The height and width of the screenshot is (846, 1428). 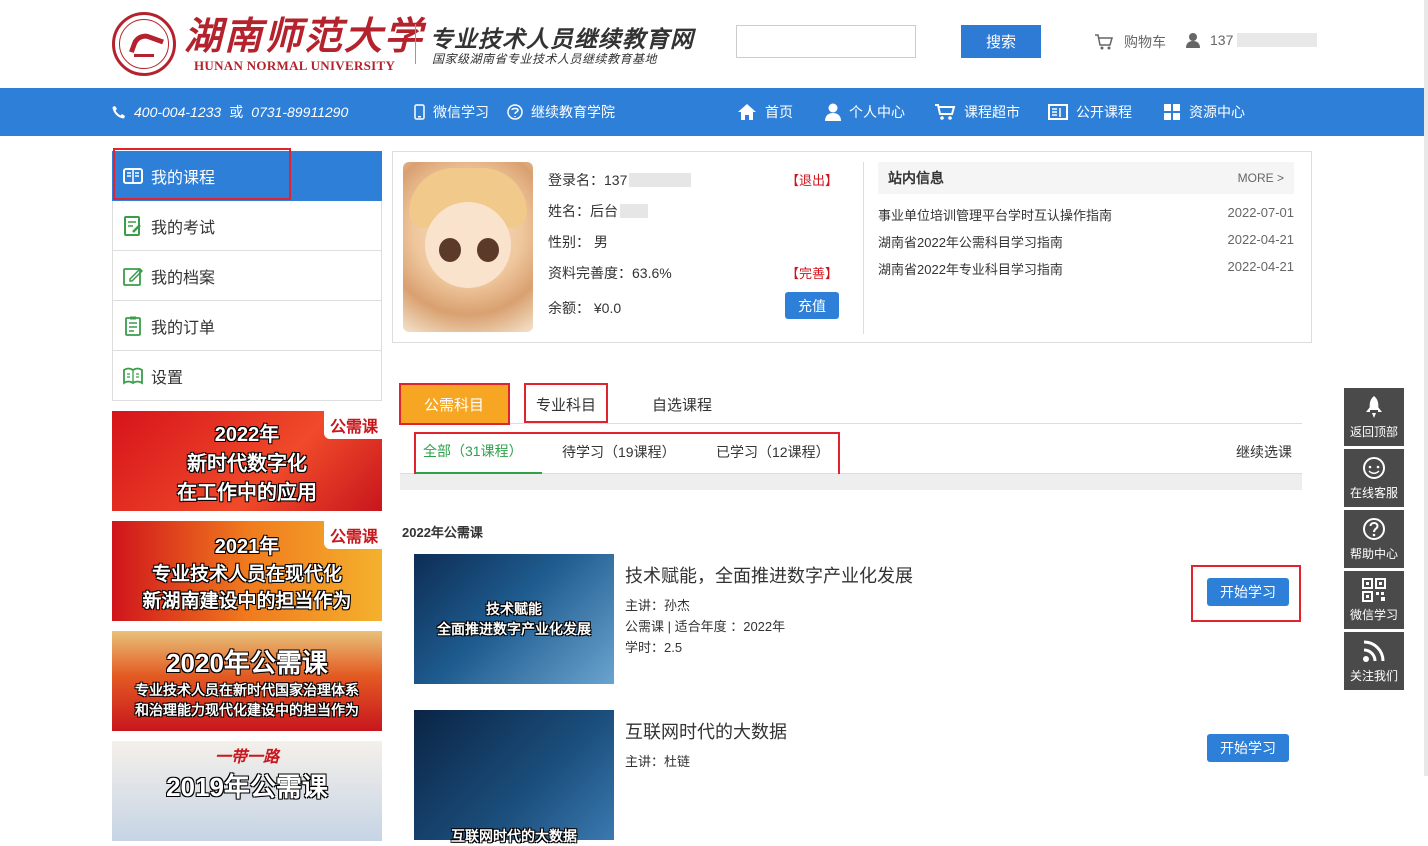 I want to click on complete-profile-link: 【完善】, so click(x=812, y=272).